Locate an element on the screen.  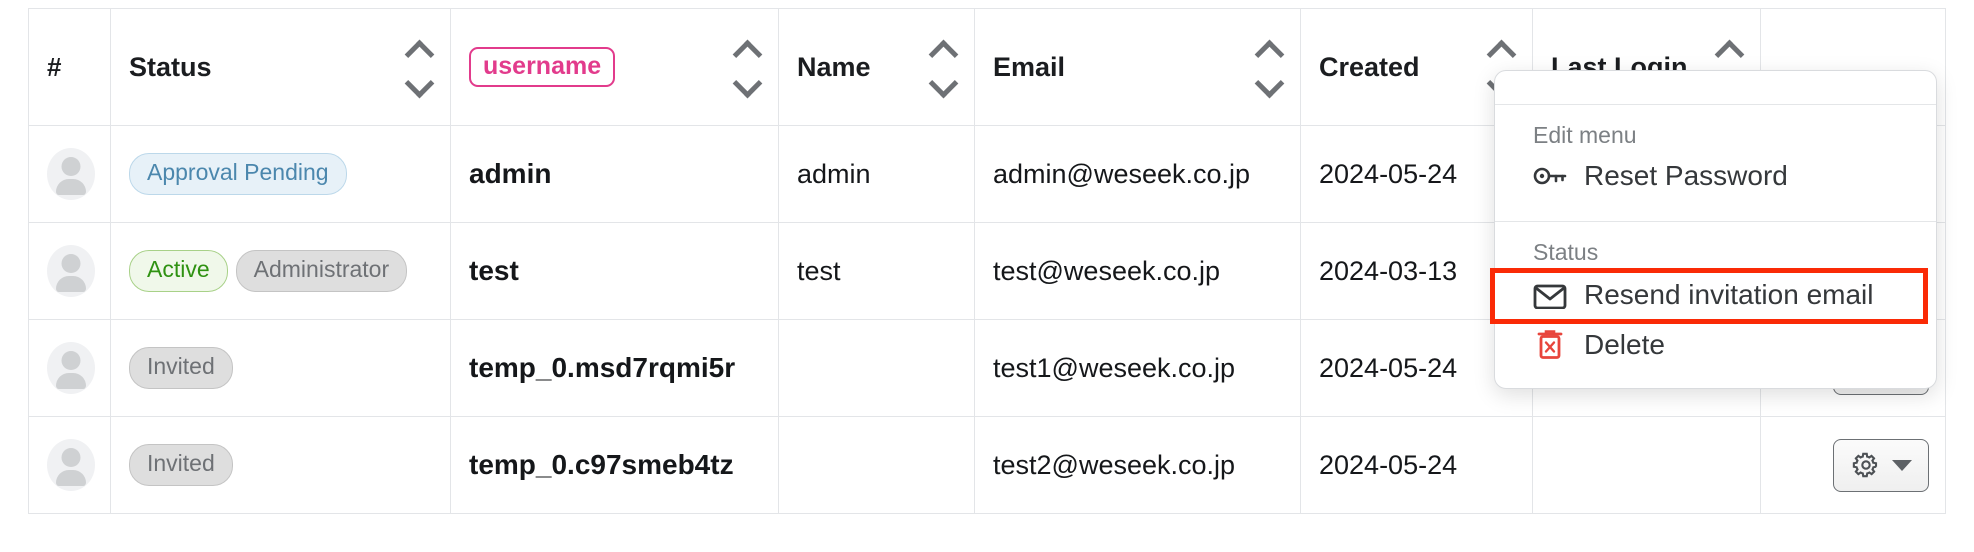
email-text: test2@weseek.co.jp is located at coordinates (1114, 464).